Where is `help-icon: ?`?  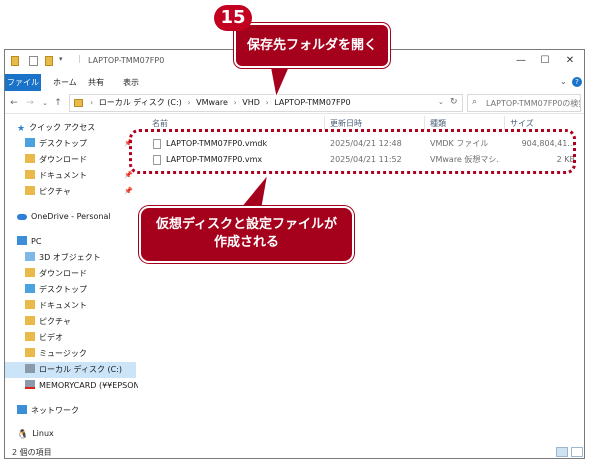 help-icon: ? is located at coordinates (577, 82).